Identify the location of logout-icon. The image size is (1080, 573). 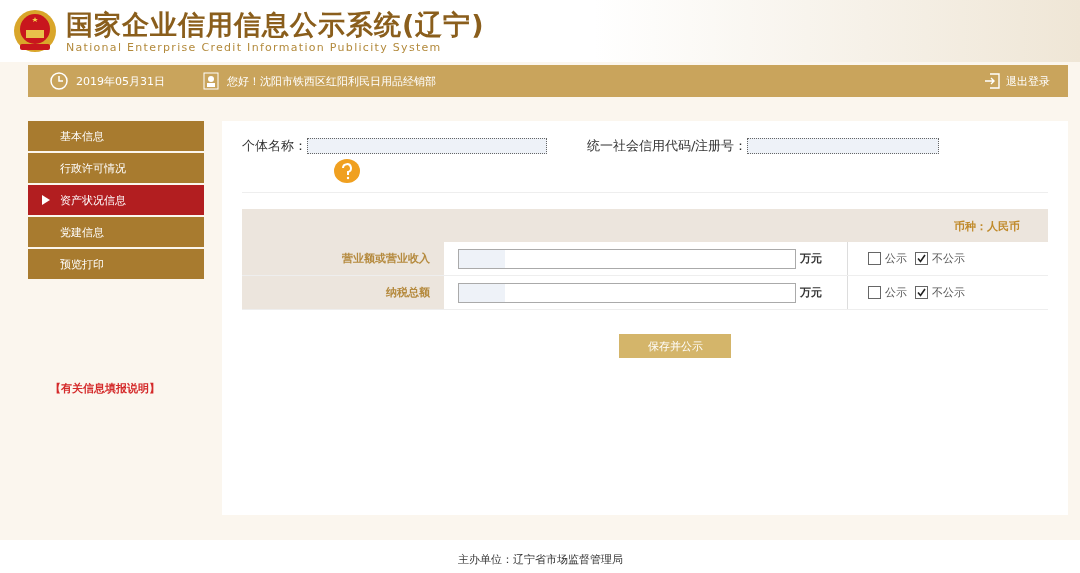
(992, 81).